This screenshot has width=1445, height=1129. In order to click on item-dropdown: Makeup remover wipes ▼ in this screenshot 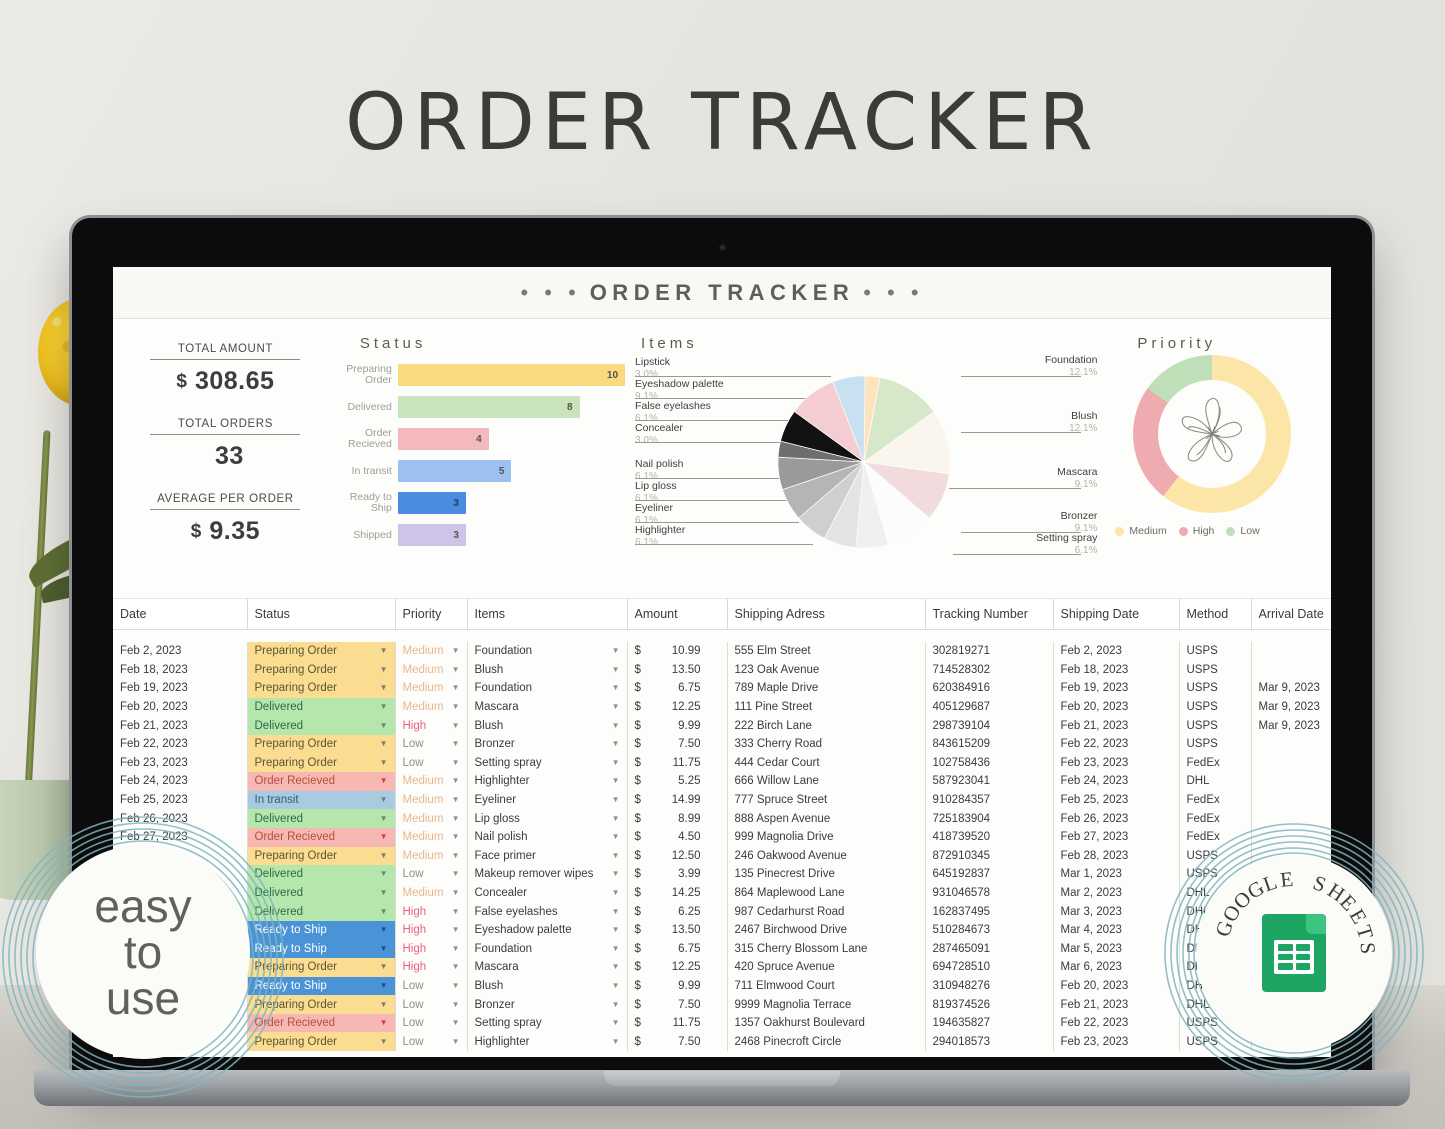, I will do `click(547, 874)`.